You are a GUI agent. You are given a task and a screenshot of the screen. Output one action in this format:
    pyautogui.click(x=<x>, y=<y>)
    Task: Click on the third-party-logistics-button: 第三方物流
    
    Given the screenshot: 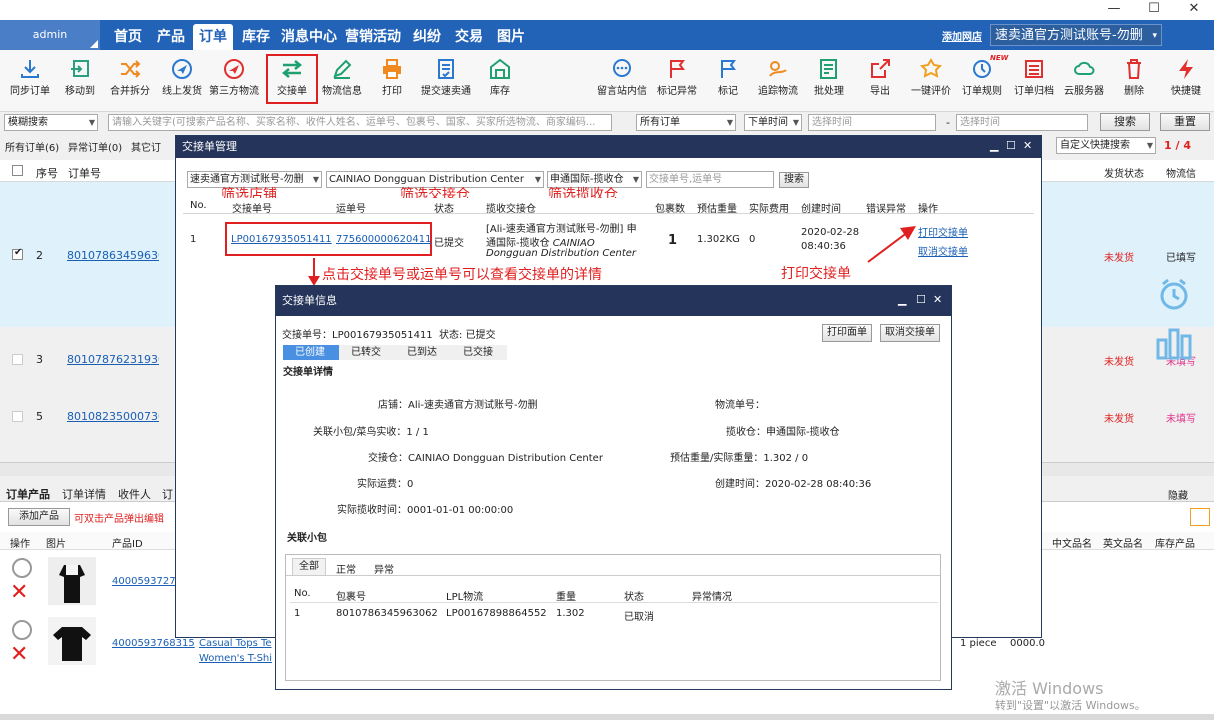 What is the action you would take?
    pyautogui.click(x=234, y=79)
    